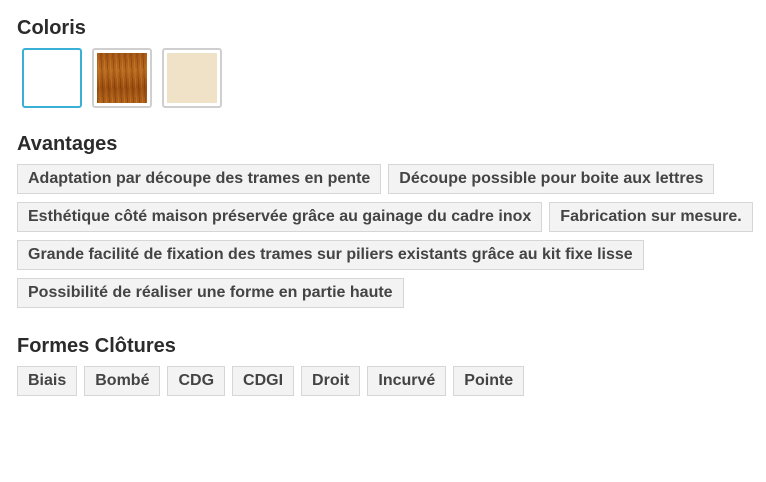 This screenshot has width=766, height=482. What do you see at coordinates (391, 78) in the screenshot?
I see `color-swatches` at bounding box center [391, 78].